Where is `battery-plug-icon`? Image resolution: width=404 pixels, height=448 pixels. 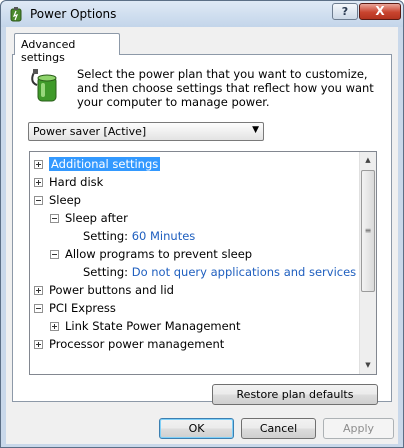
battery-plug-icon is located at coordinates (44, 85).